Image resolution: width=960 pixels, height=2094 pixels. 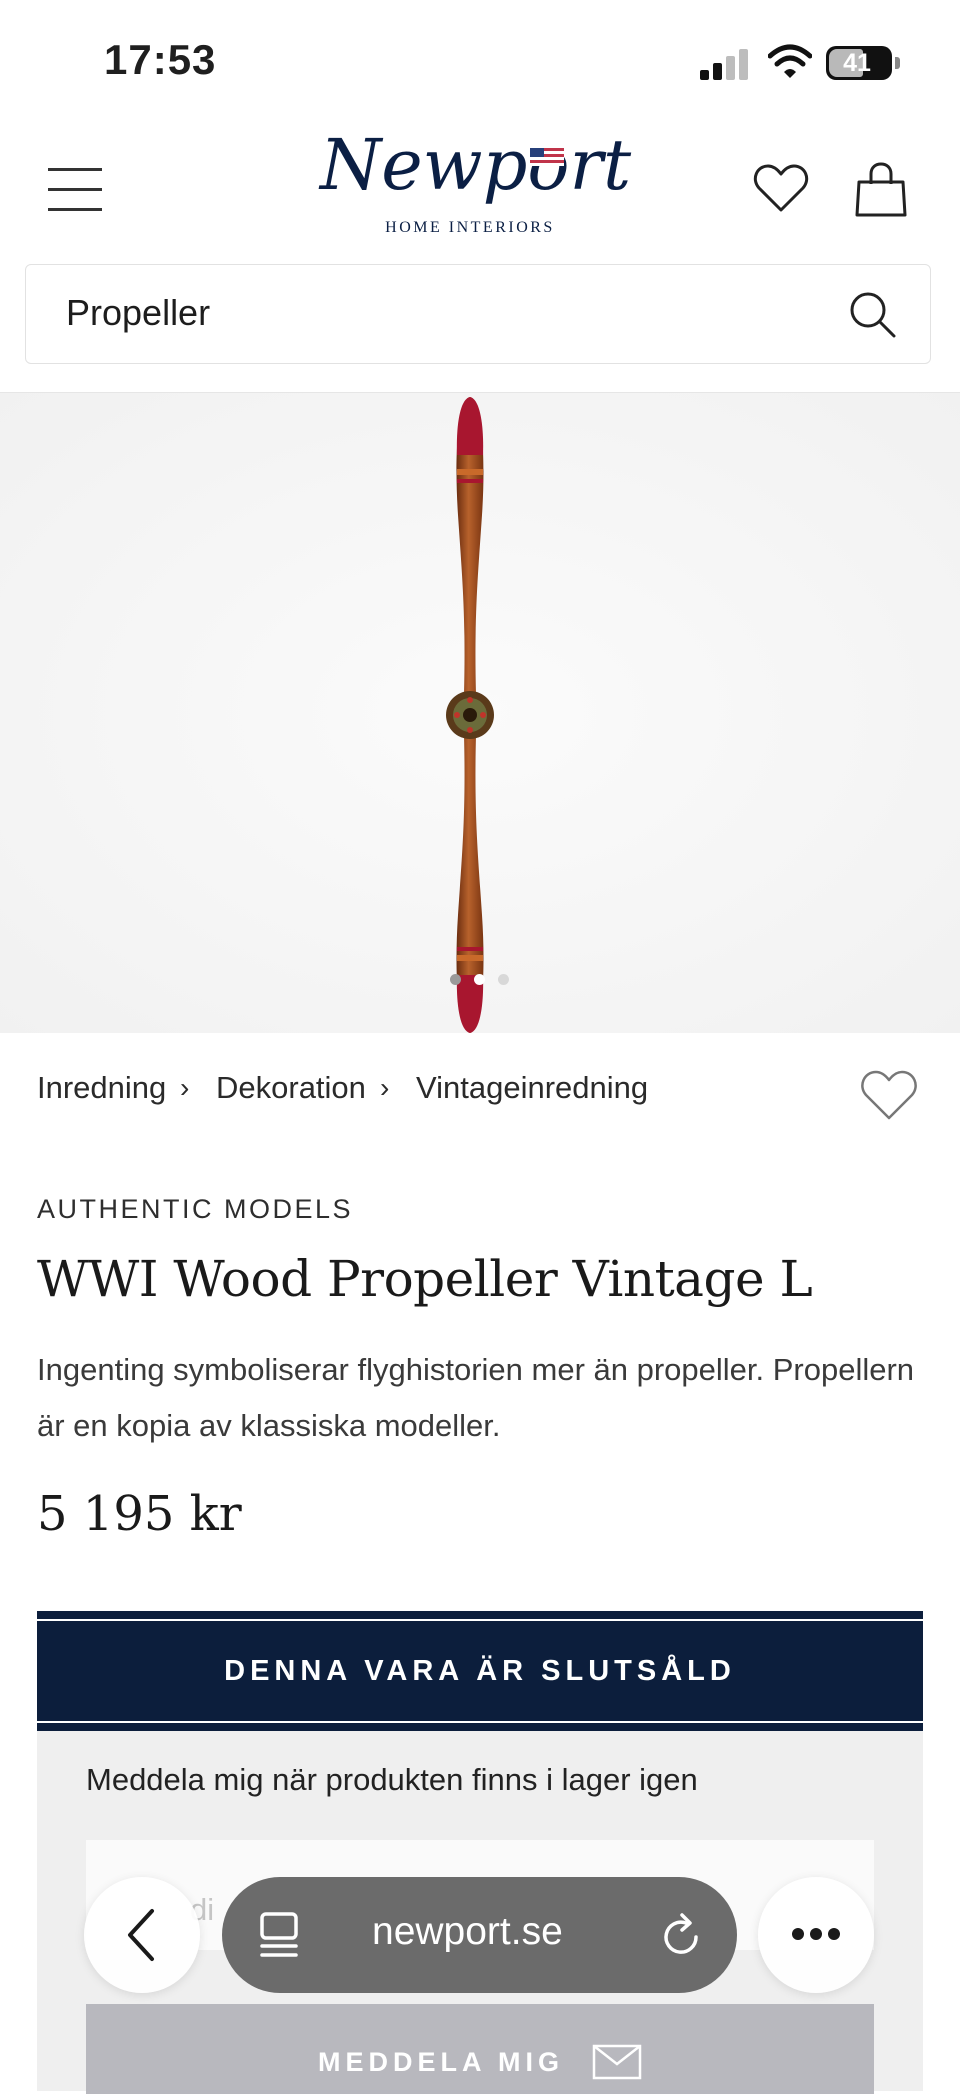 What do you see at coordinates (160, 59) in the screenshot?
I see `status-time: 17:53` at bounding box center [160, 59].